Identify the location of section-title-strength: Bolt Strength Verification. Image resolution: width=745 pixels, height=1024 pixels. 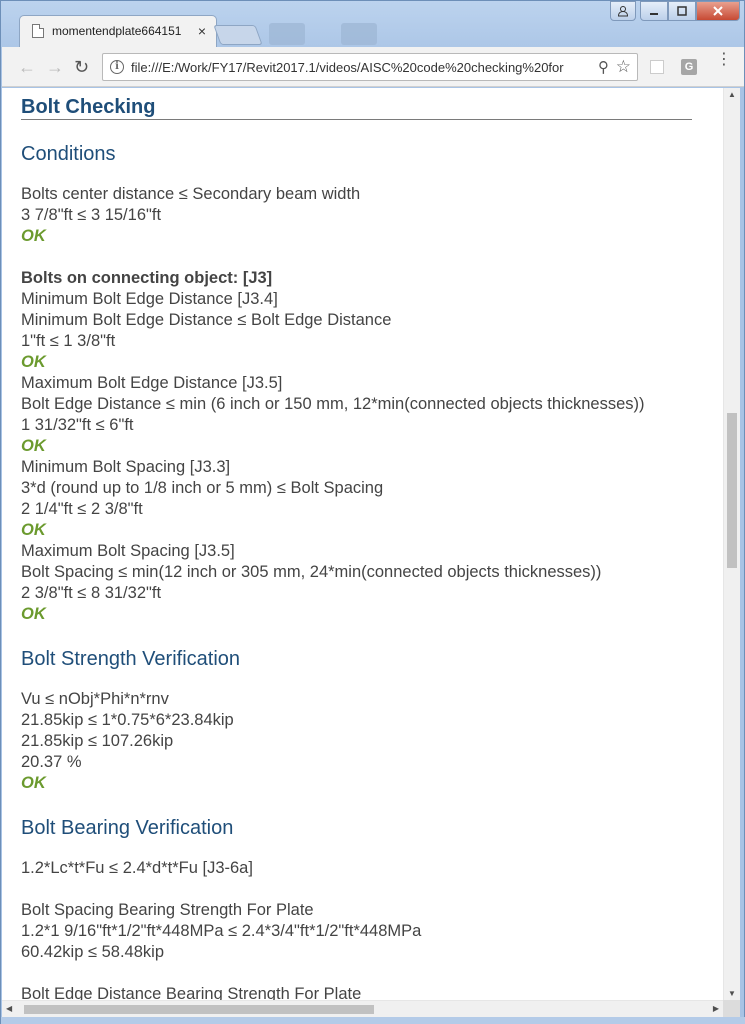
(131, 659).